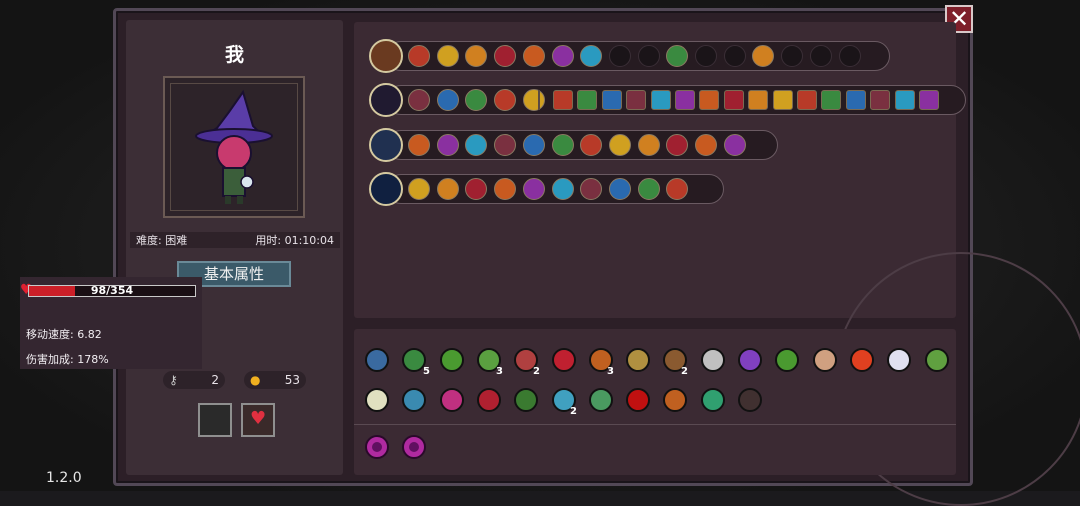  I want to click on item-slot-potion: ♥, so click(258, 420).